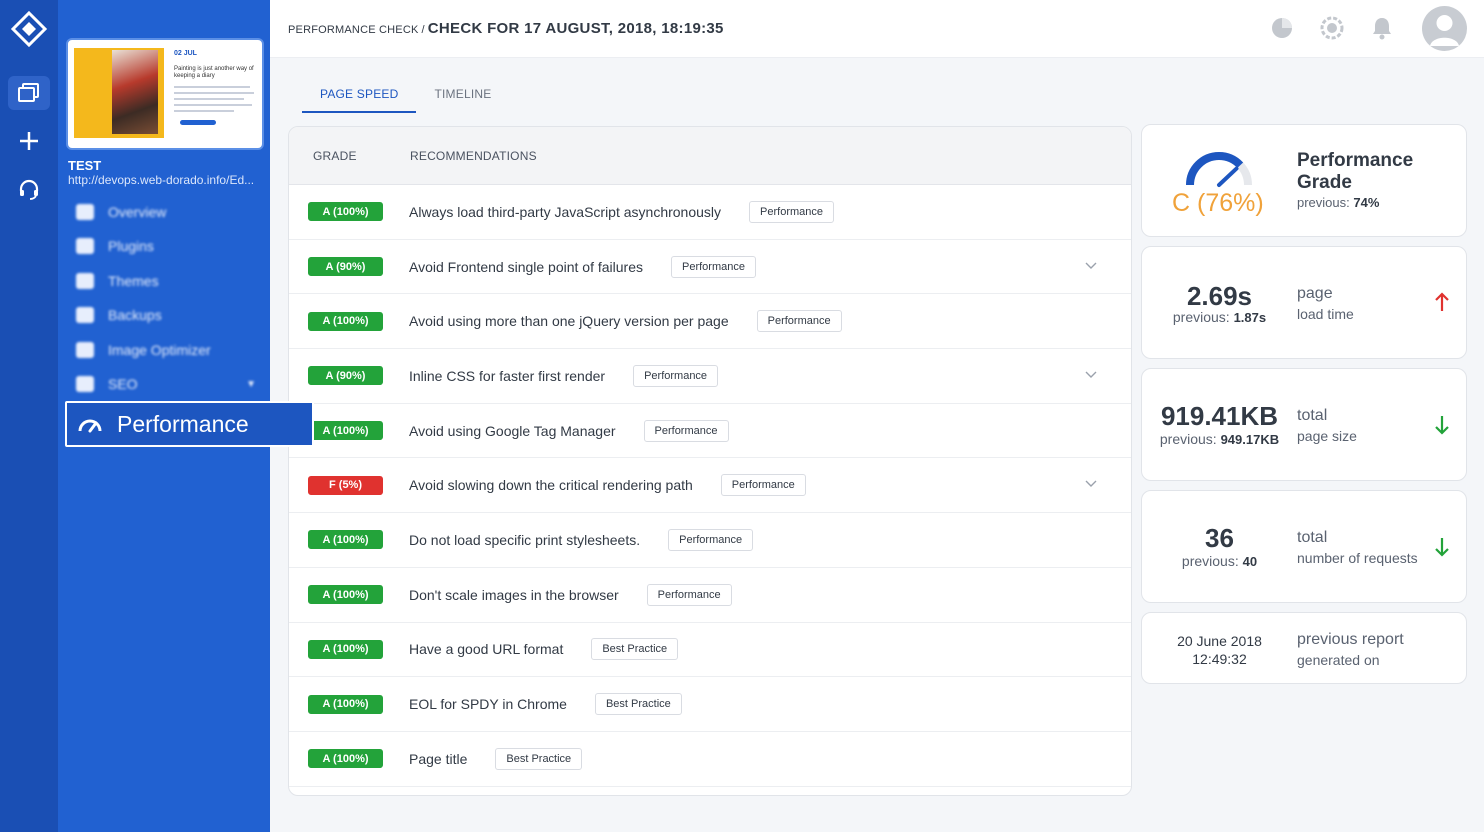  I want to click on breadcrumb-parent: PERFORMANCE CHECK, so click(353, 30).